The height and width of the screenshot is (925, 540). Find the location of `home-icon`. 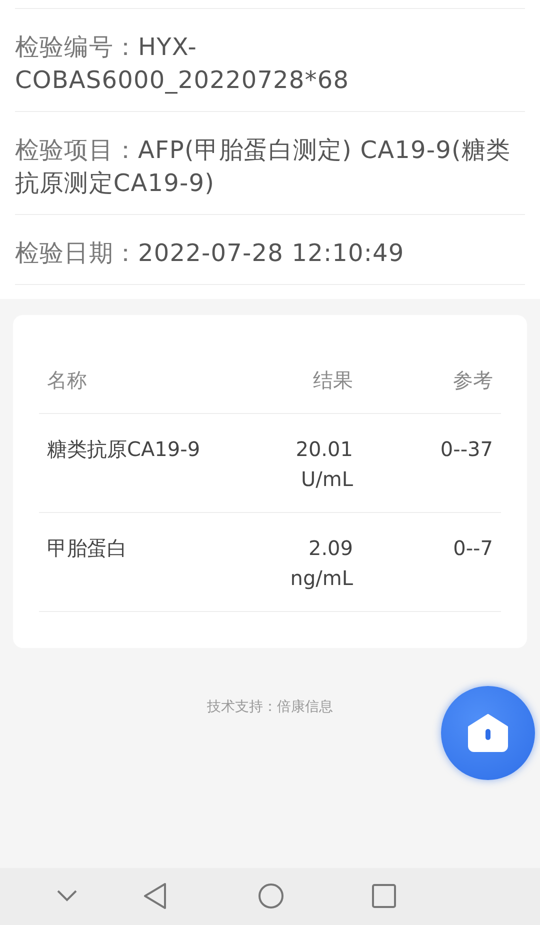

home-icon is located at coordinates (488, 733).